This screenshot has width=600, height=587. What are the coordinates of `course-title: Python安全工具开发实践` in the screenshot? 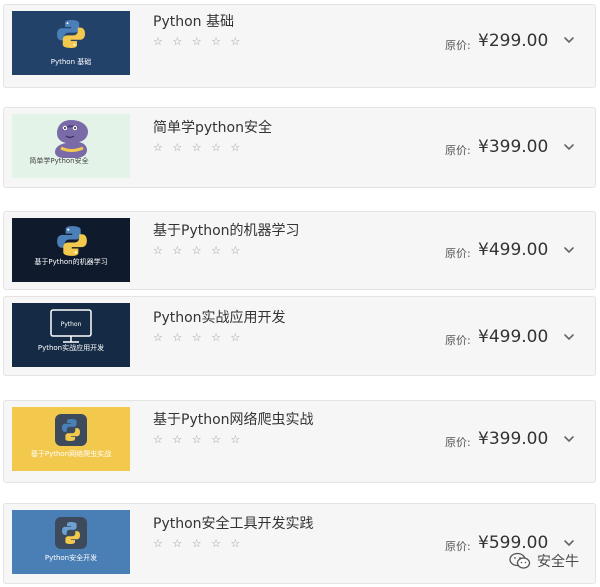 It's located at (233, 523).